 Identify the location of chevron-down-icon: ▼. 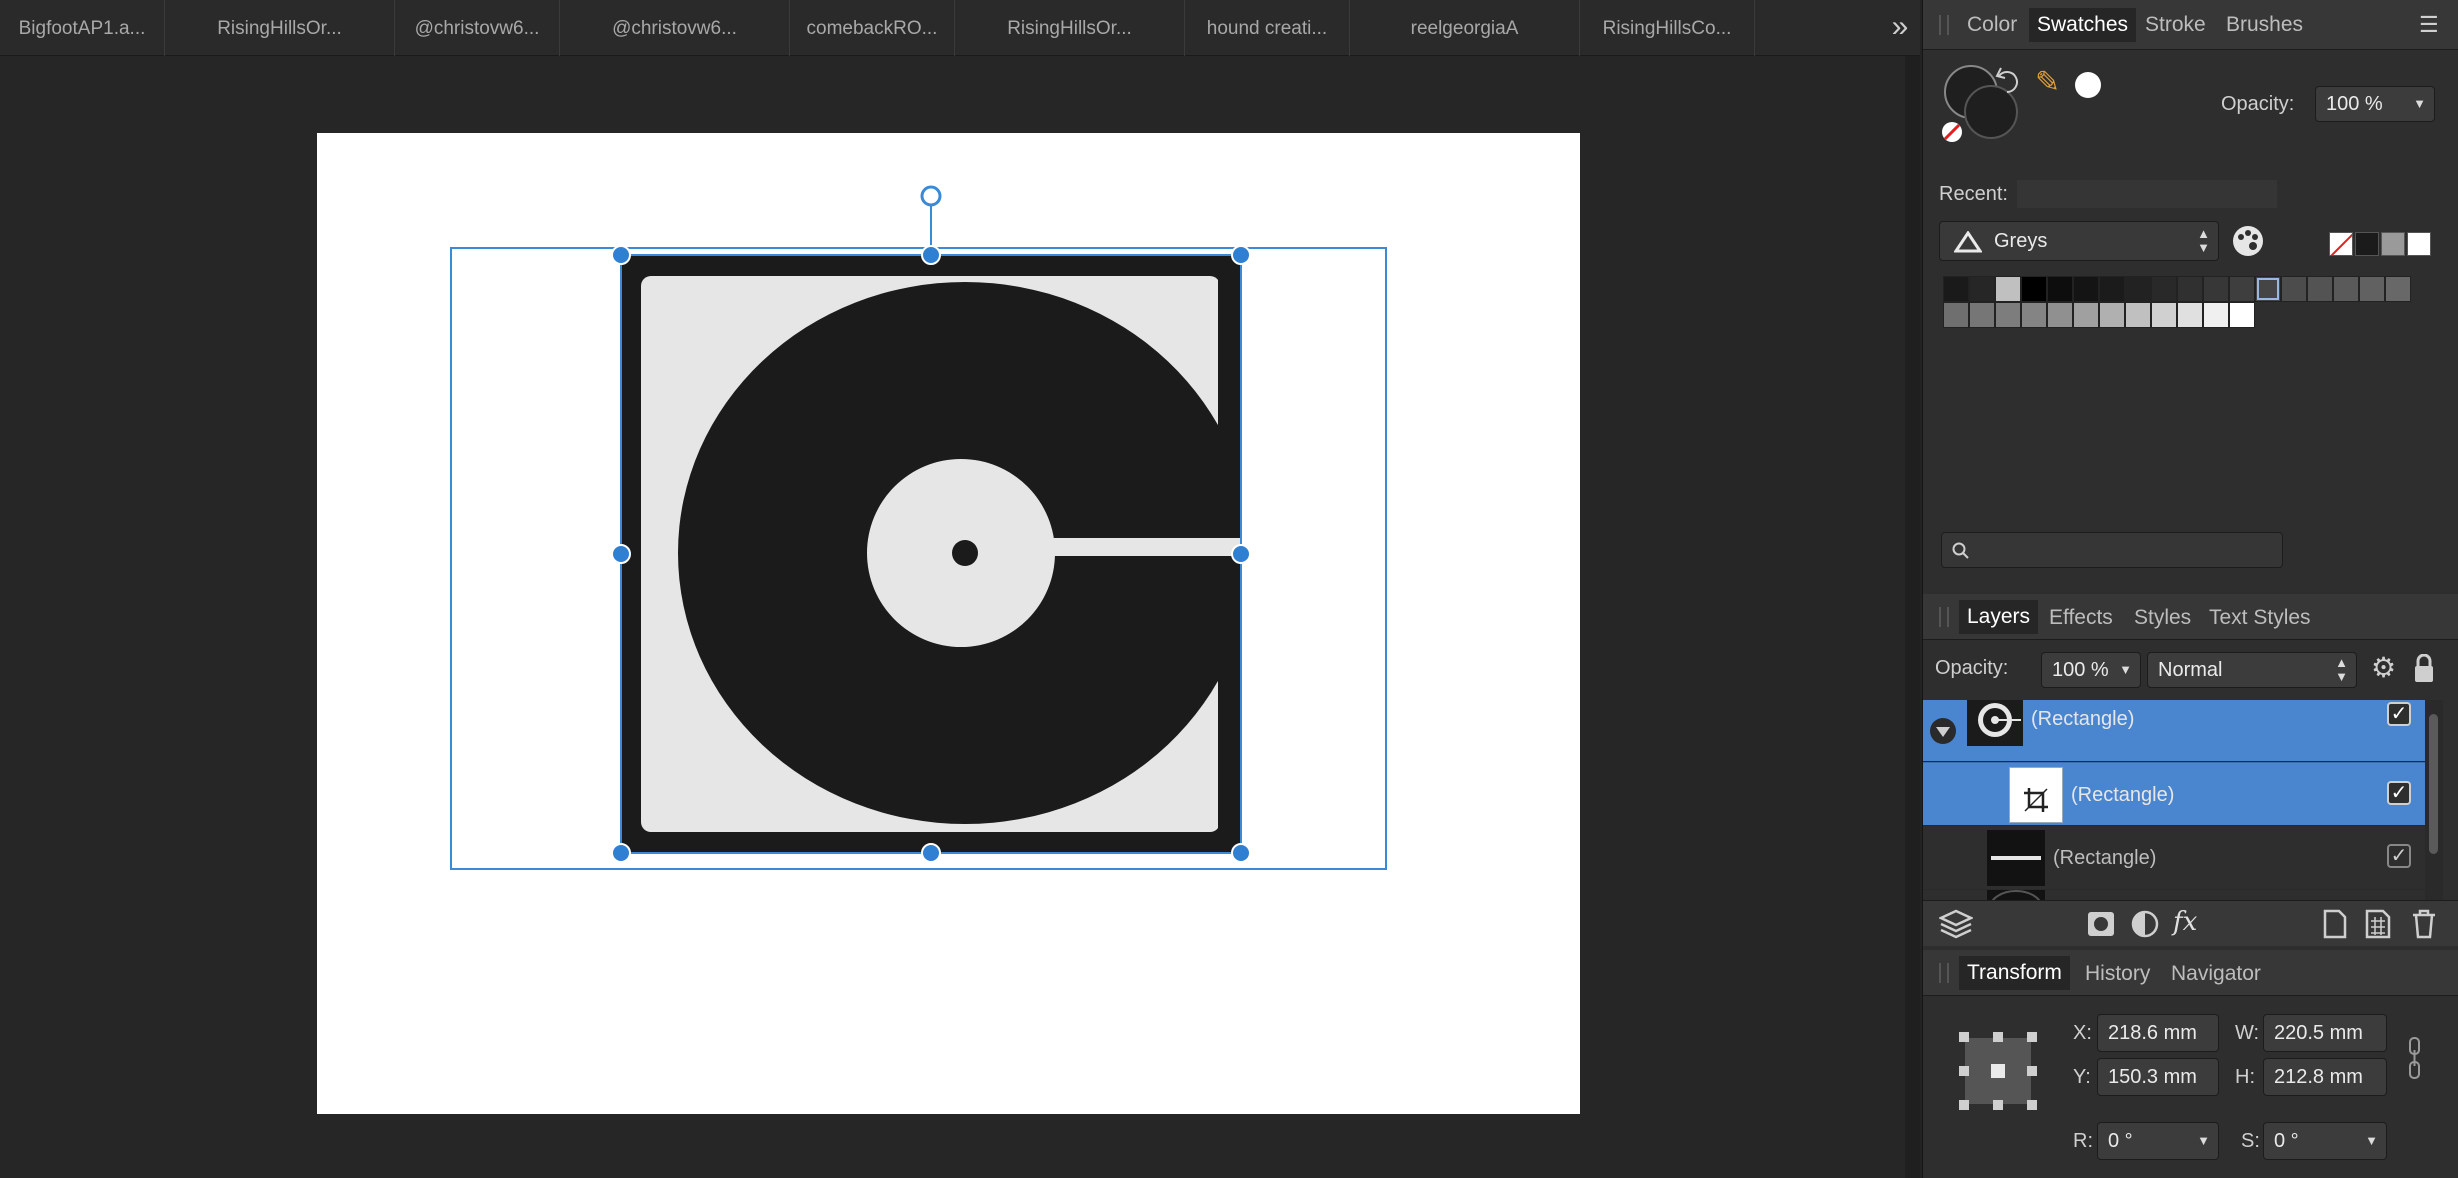
(2371, 1140).